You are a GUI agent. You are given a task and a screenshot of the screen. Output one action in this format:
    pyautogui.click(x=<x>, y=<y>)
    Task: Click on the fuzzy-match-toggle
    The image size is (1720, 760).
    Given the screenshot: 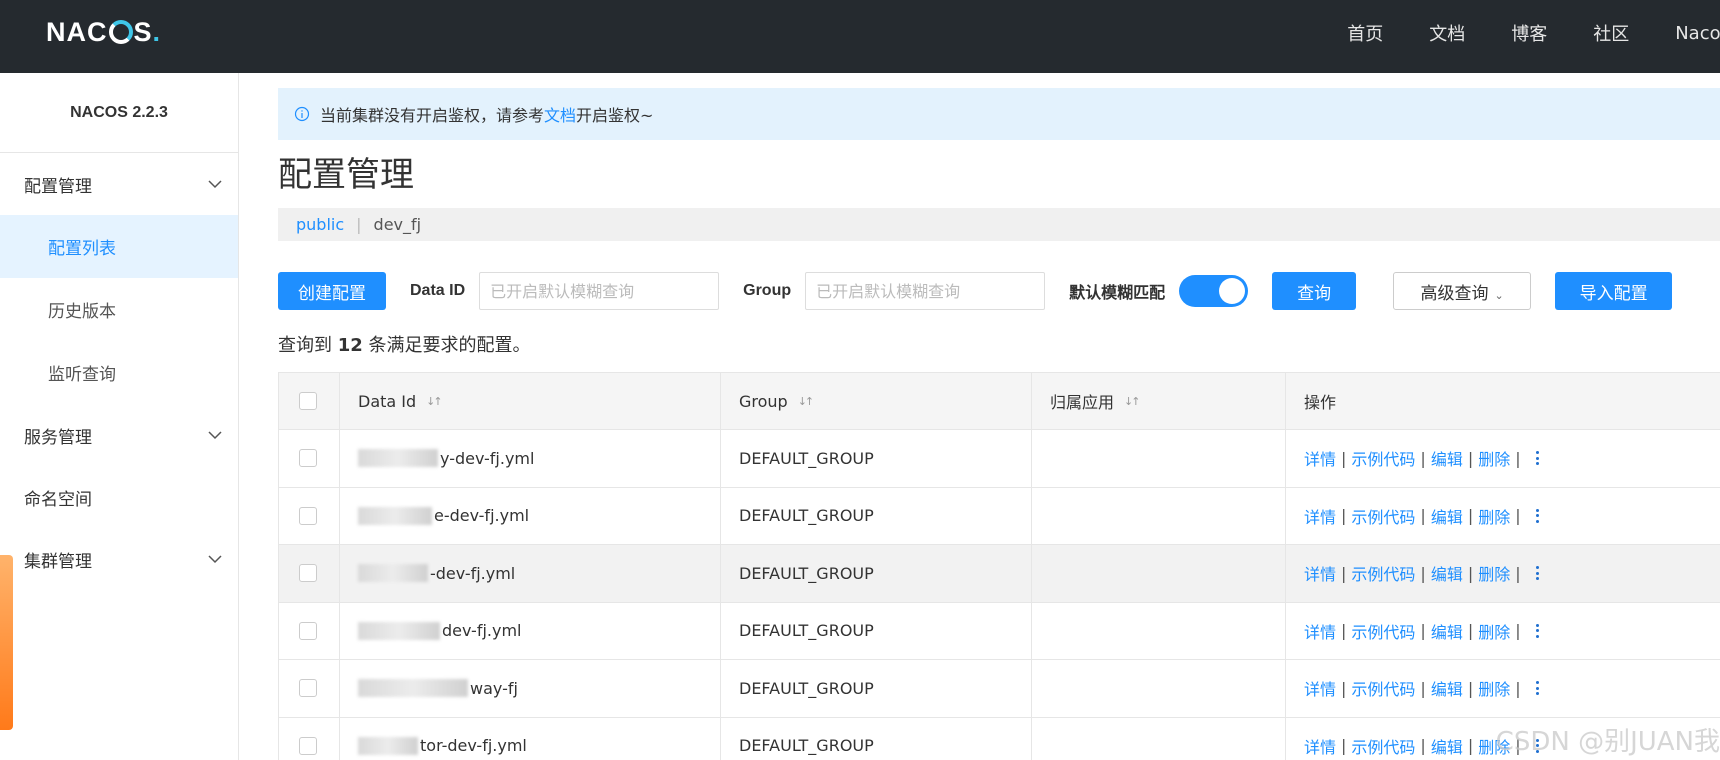 What is the action you would take?
    pyautogui.click(x=1214, y=291)
    